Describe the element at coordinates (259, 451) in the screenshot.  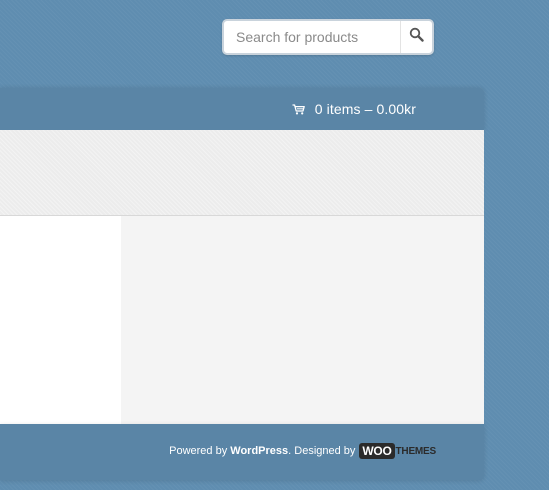
I see `wordpress-link: WordPress` at that location.